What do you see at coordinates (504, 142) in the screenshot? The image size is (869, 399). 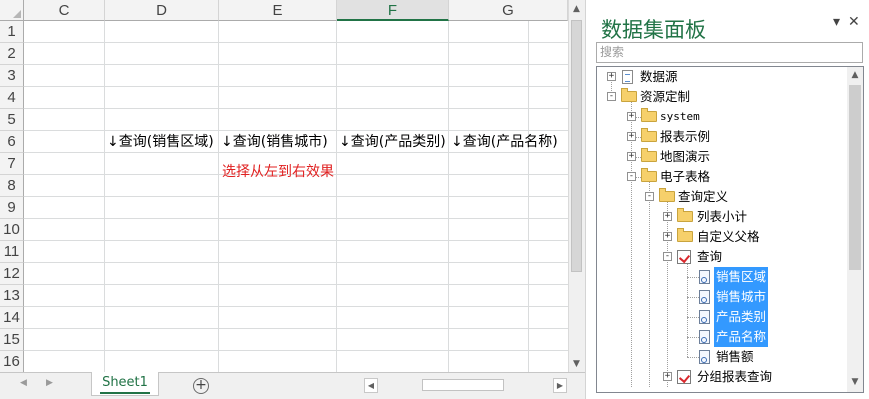 I see `cell-g6: ↓查询(产品名称)` at bounding box center [504, 142].